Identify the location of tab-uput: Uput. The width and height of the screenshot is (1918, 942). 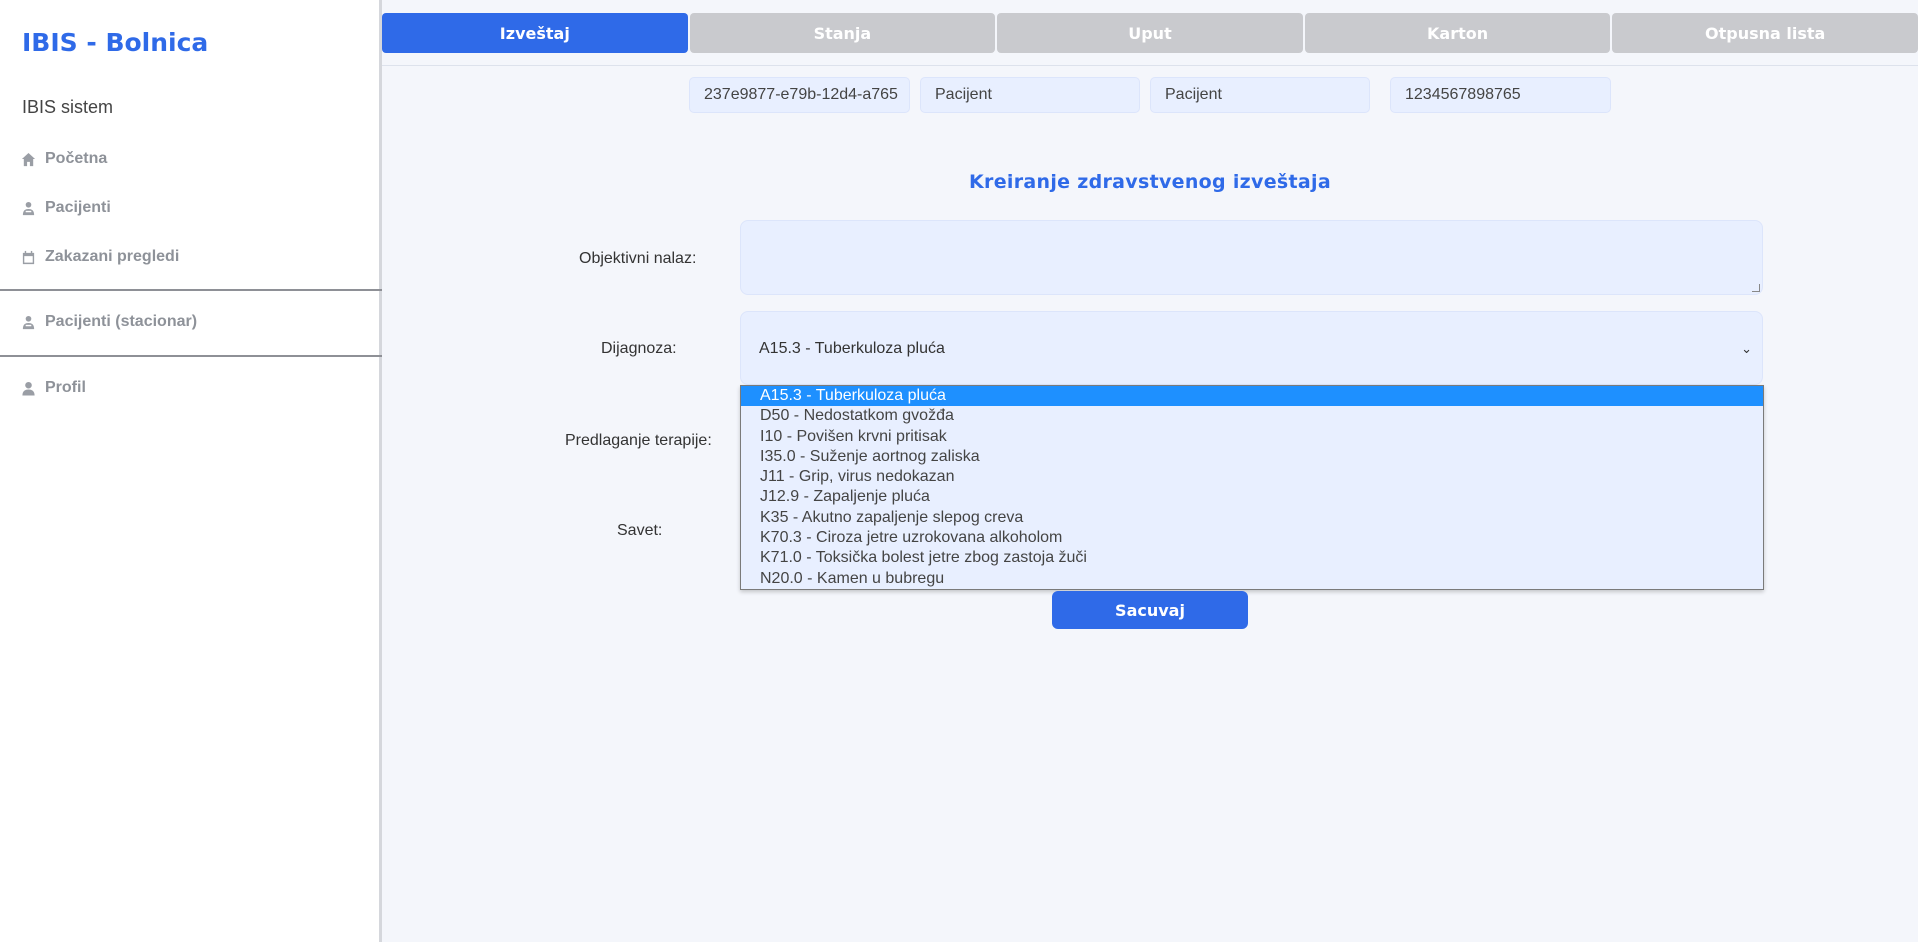
(1150, 33).